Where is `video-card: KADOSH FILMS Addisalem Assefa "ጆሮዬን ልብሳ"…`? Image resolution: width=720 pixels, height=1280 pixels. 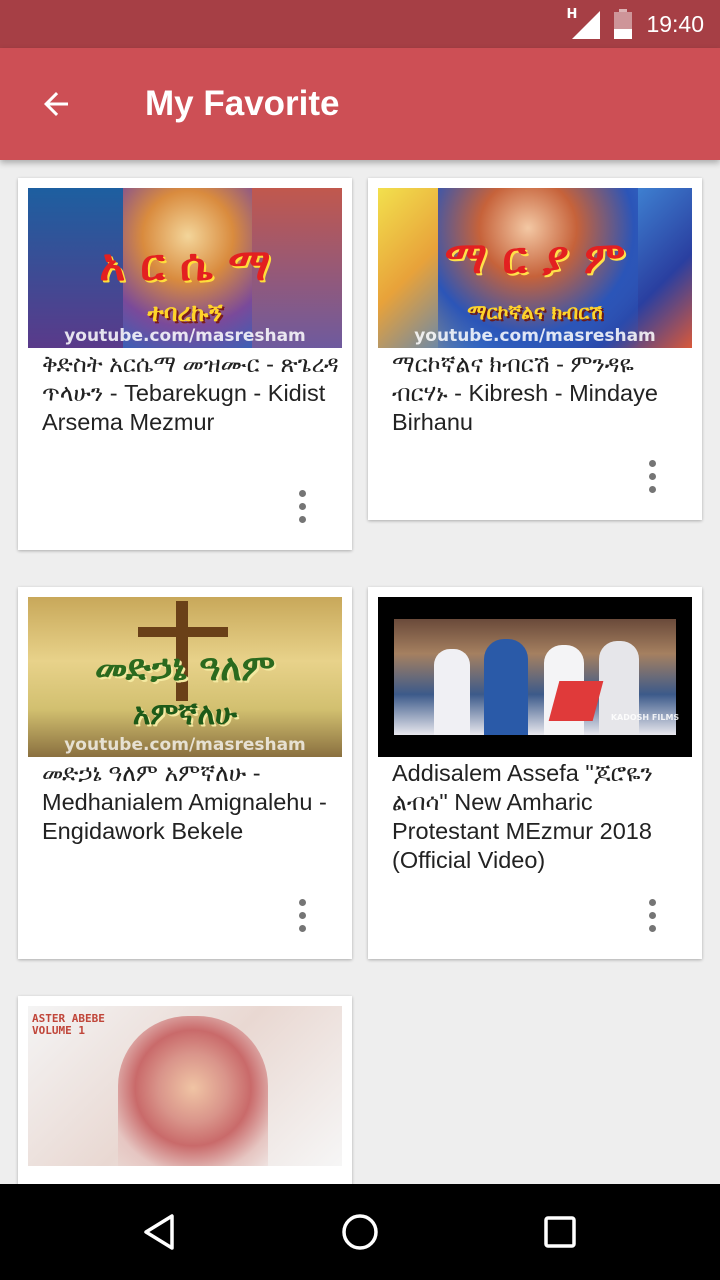
video-card: KADOSH FILMS Addisalem Assefa "ጆሮዬን ልብሳ"… is located at coordinates (535, 773).